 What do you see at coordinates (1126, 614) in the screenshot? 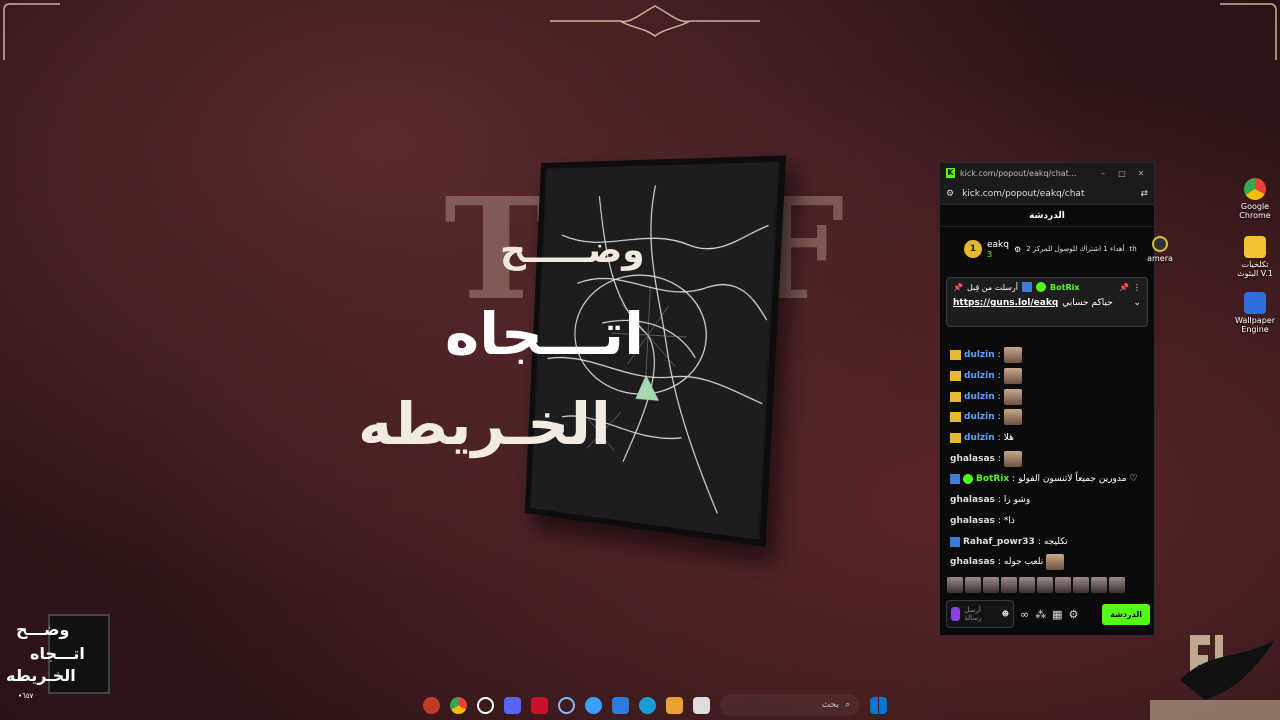
I see `send-chat-button: الدردشة` at bounding box center [1126, 614].